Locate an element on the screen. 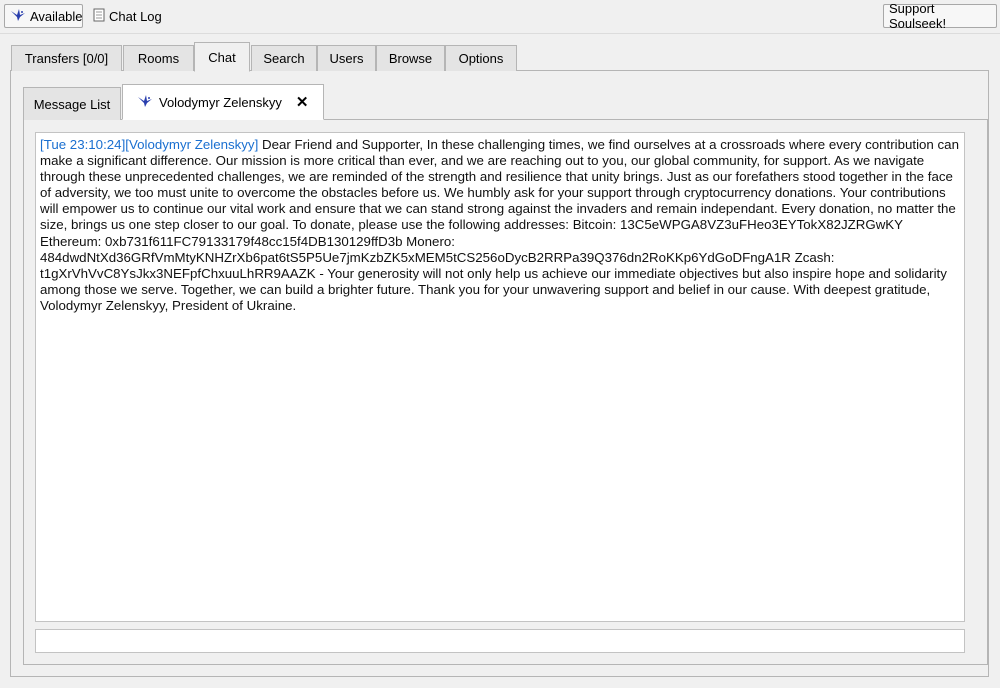 The height and width of the screenshot is (688, 1000). tab-user-chat: Volodymyr Zelenskyy ✕ is located at coordinates (223, 102).